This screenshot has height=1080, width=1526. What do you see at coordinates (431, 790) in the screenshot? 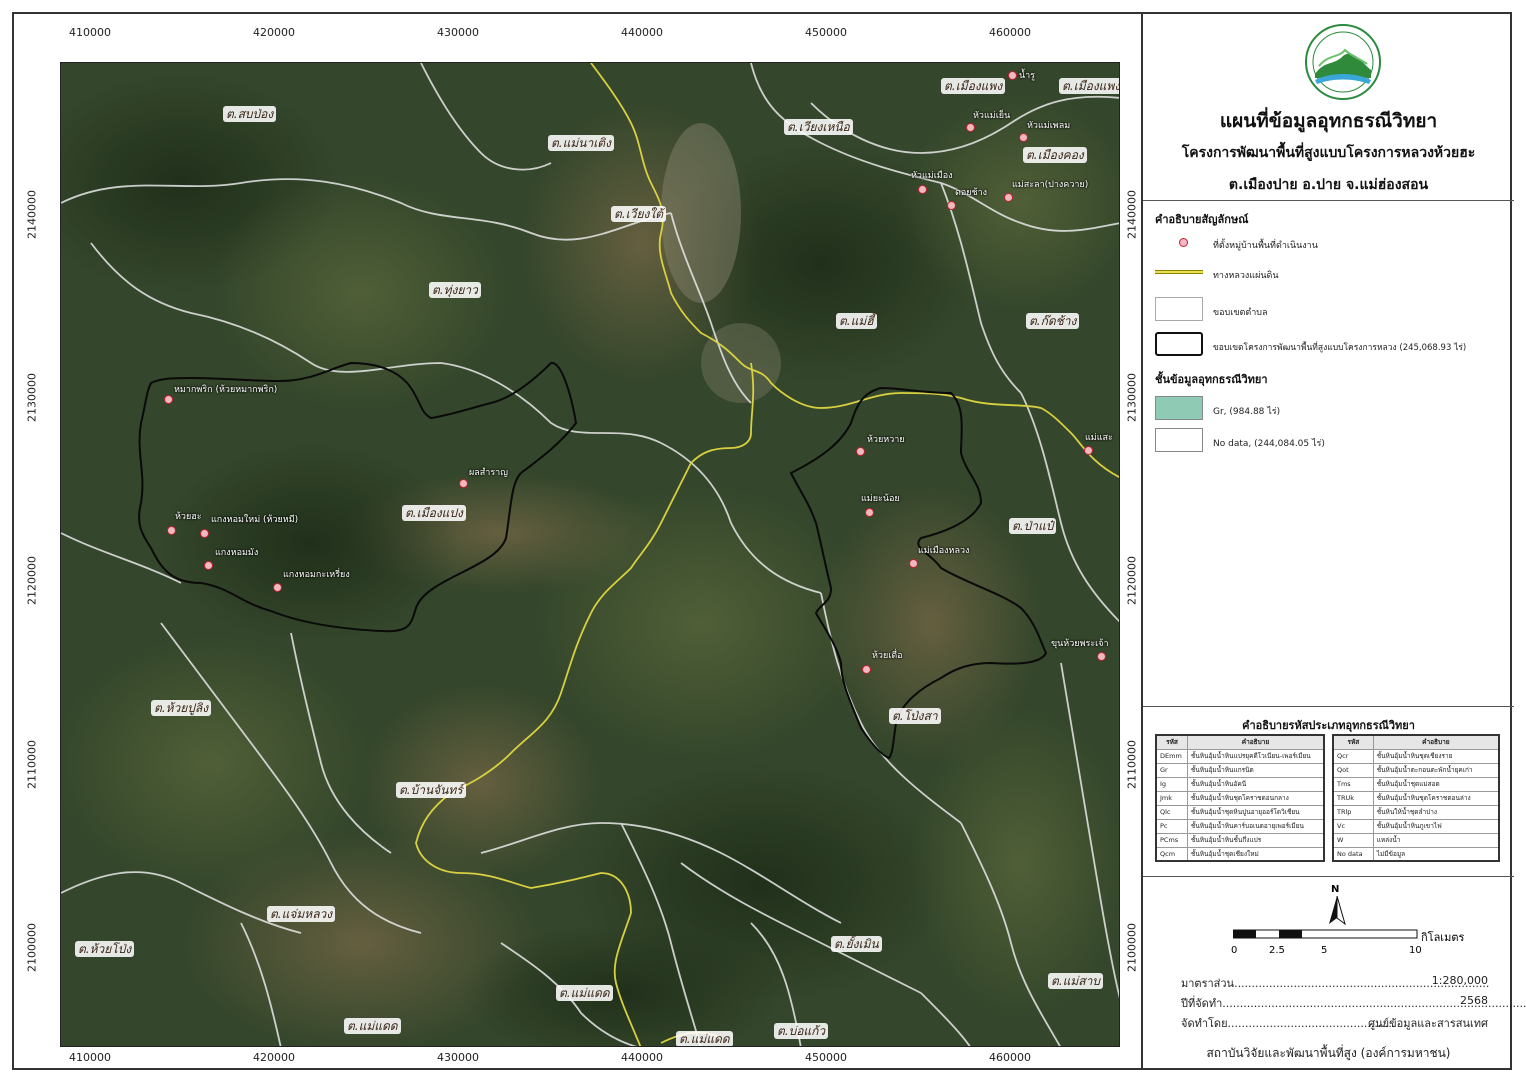
I see `subdistrict-label: ต.บ้านจันทร์` at bounding box center [431, 790].